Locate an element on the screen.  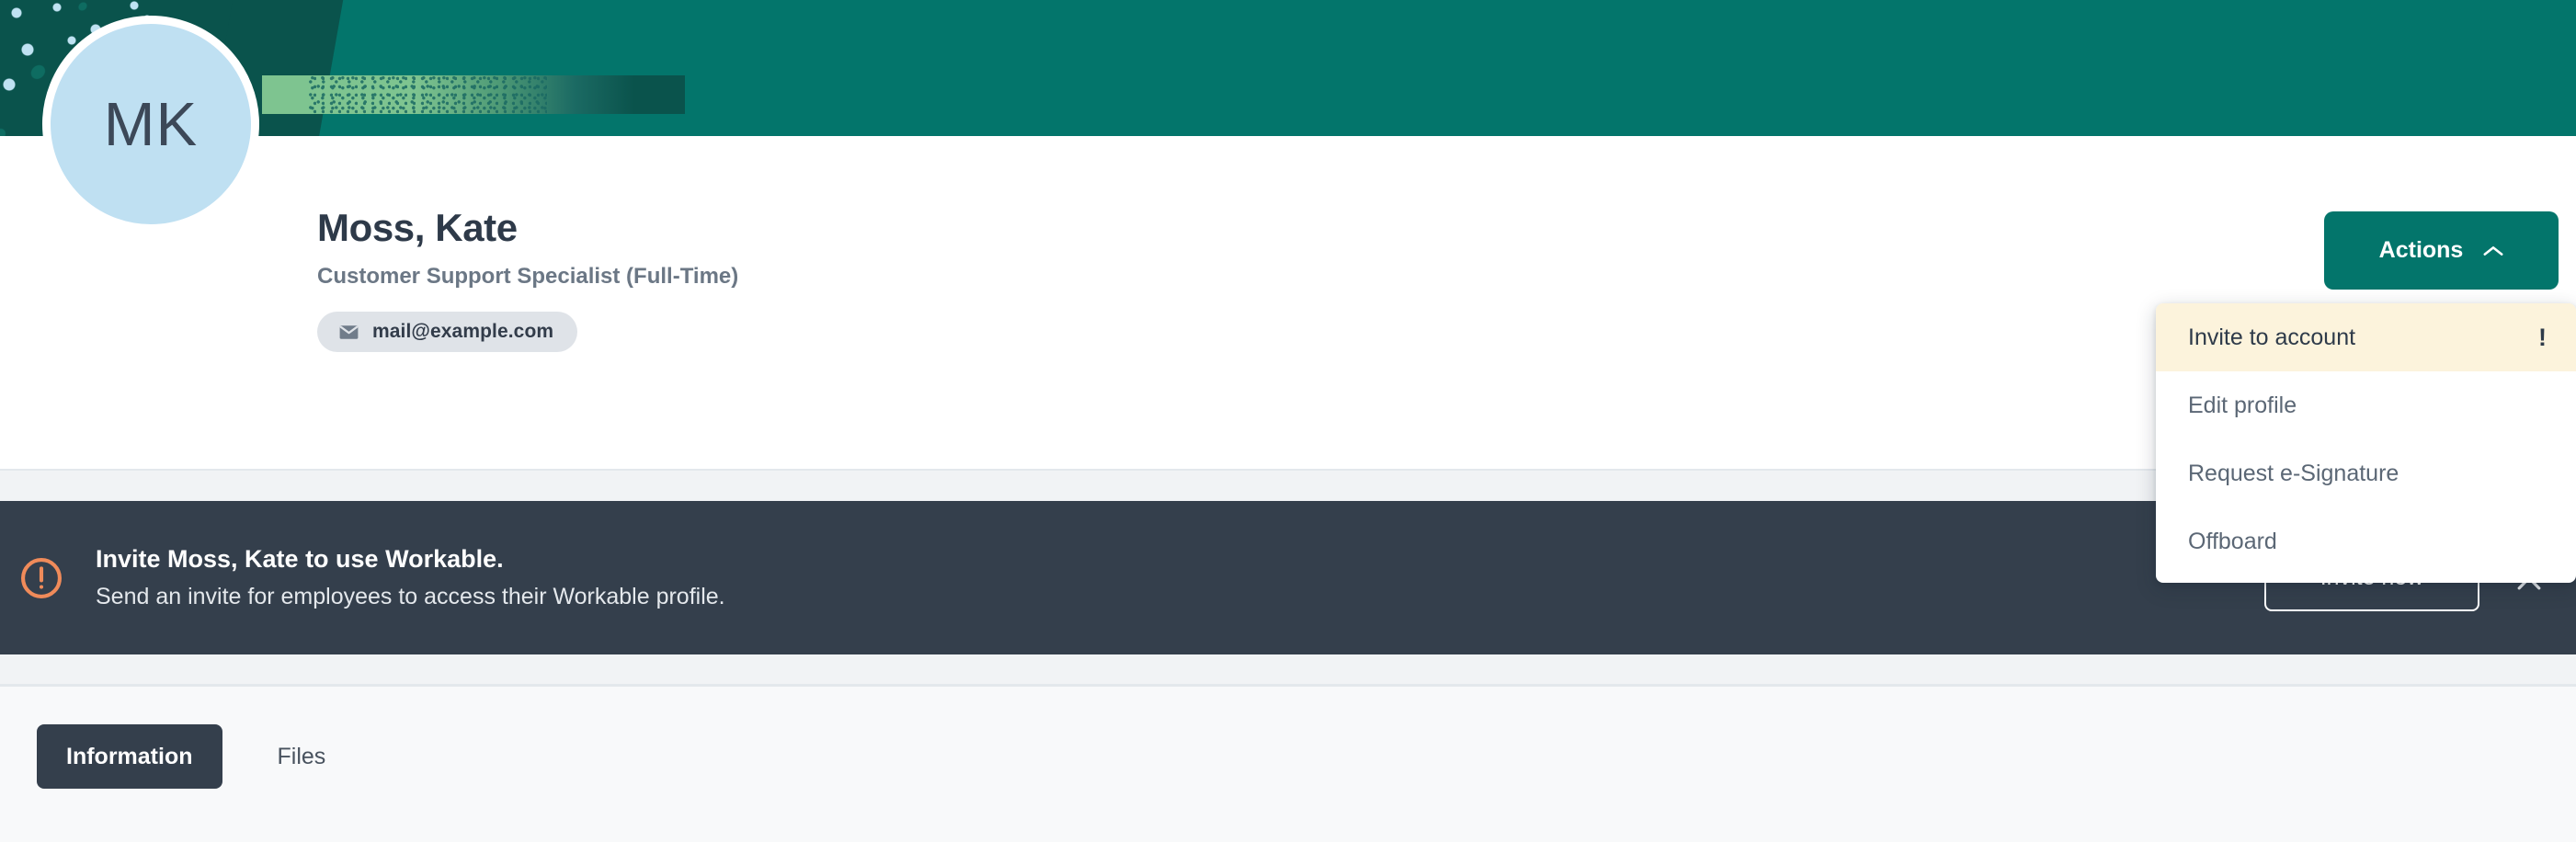
menu-item-label: Request e-Signature is located at coordinates (2293, 473).